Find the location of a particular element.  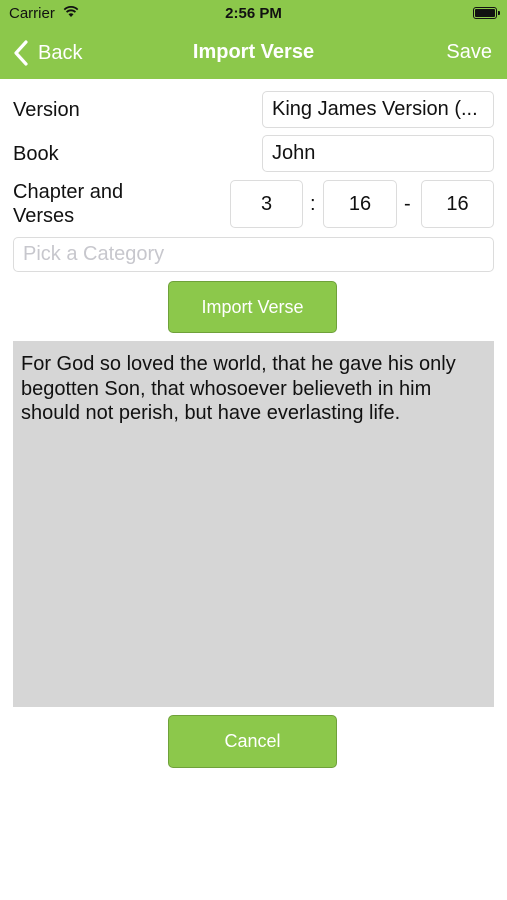

page-title: Import Verse is located at coordinates (253, 52).